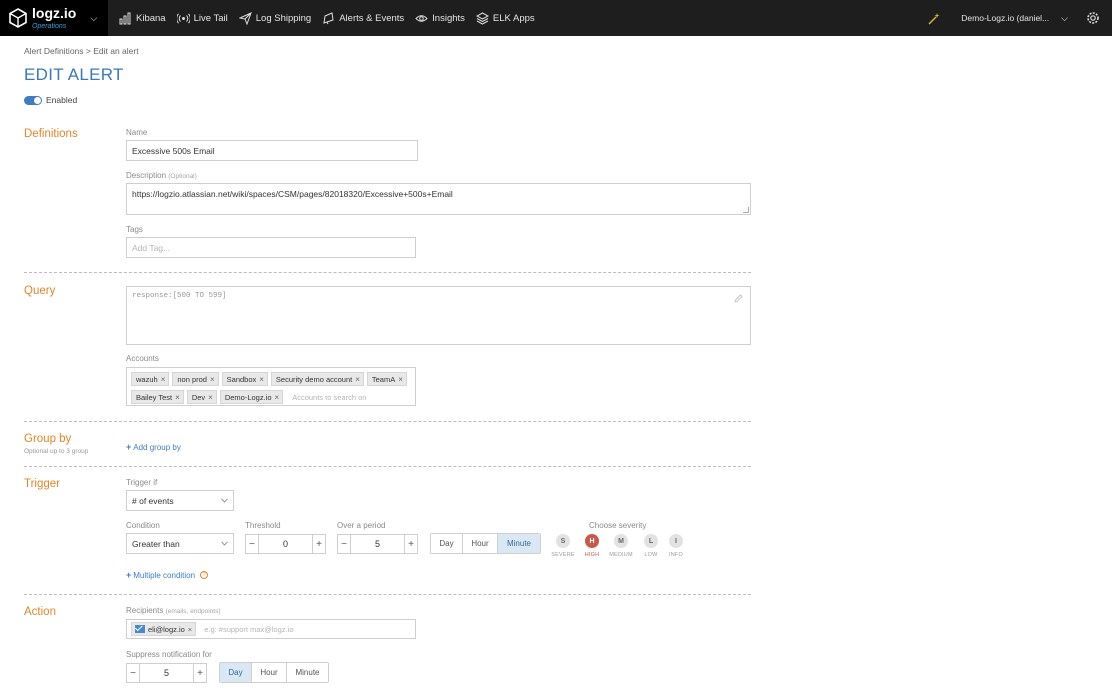  I want to click on suppress-unit-toggle: Day Hour Minute, so click(274, 672).